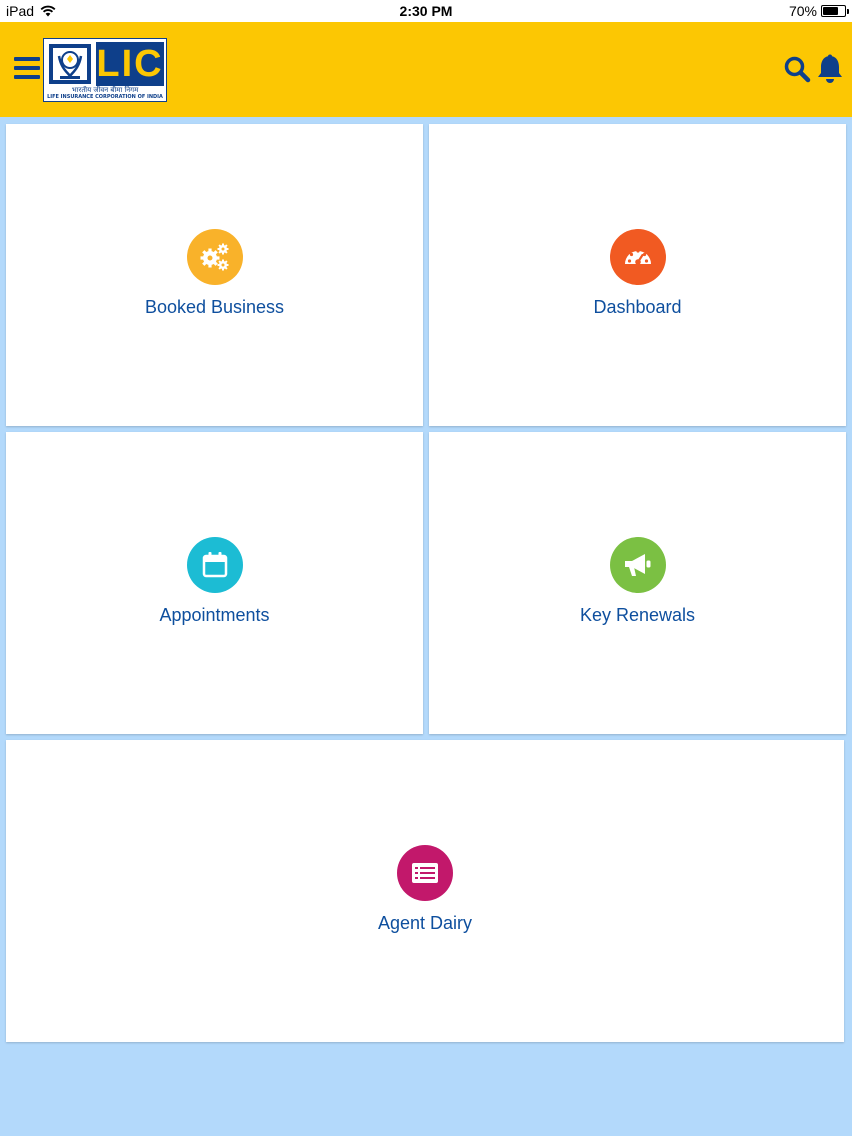 This screenshot has height=1136, width=852. I want to click on tile-dashboard: Dashboard, so click(637, 275).